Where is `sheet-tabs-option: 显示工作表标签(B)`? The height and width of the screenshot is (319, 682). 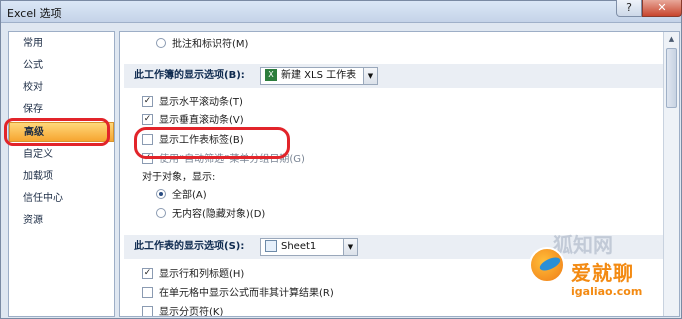
sheet-tabs-option: 显示工作表标签(B) is located at coordinates (193, 141).